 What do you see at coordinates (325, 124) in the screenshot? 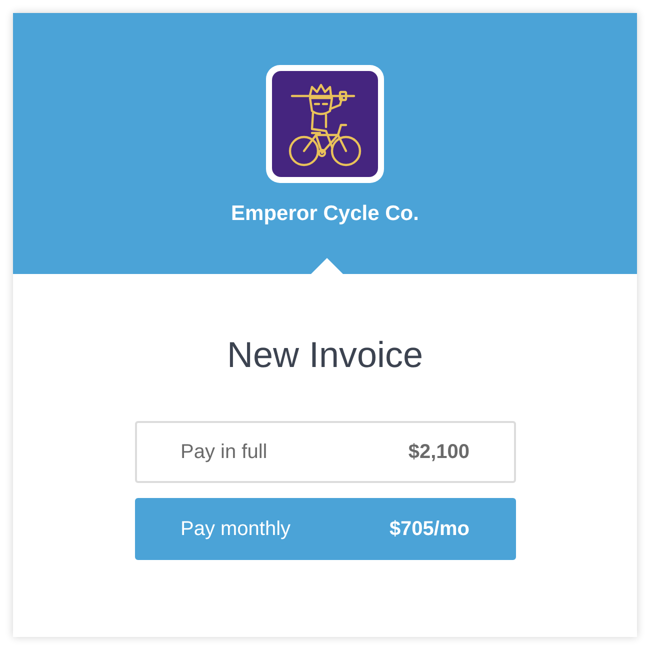
I see `cyclist-logo-icon` at bounding box center [325, 124].